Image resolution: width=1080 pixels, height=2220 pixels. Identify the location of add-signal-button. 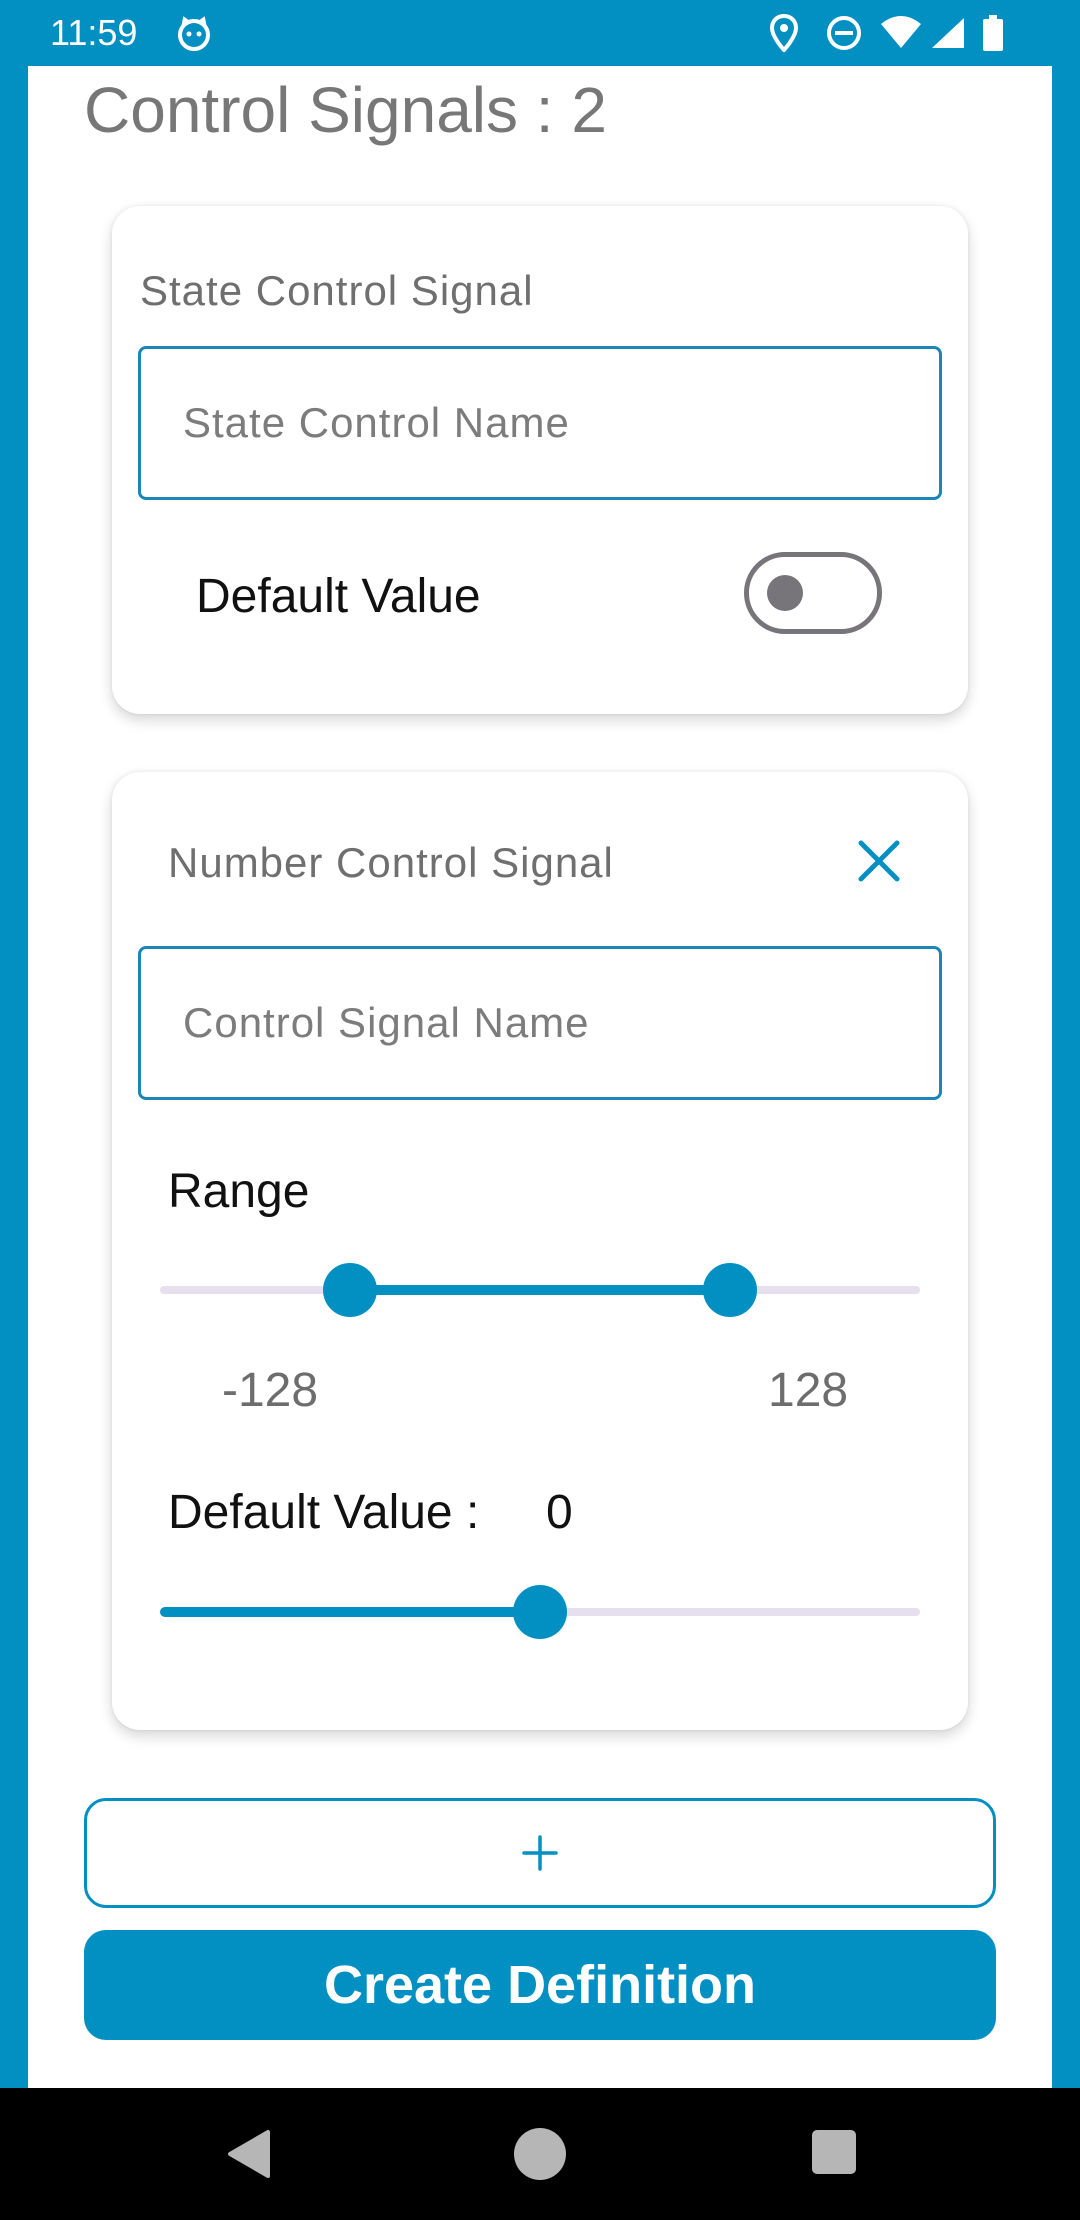
(540, 1853).